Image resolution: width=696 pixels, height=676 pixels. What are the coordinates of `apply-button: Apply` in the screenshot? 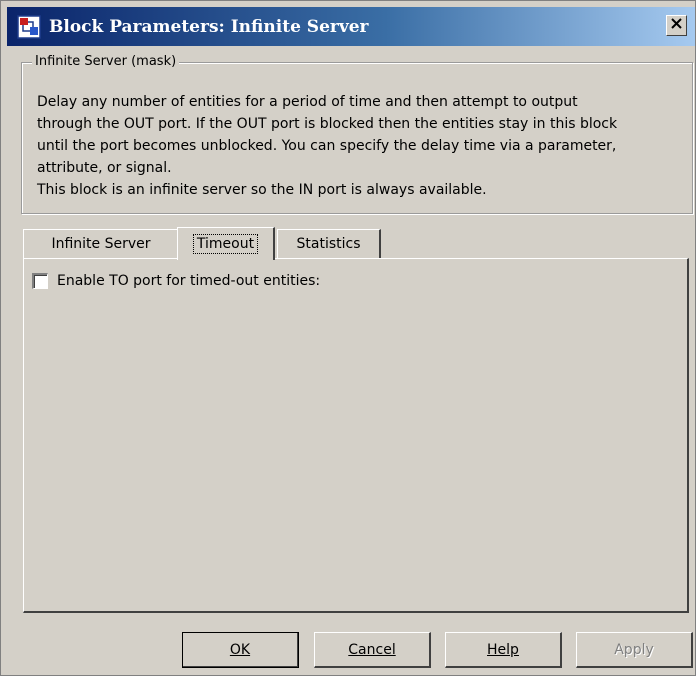 It's located at (634, 650).